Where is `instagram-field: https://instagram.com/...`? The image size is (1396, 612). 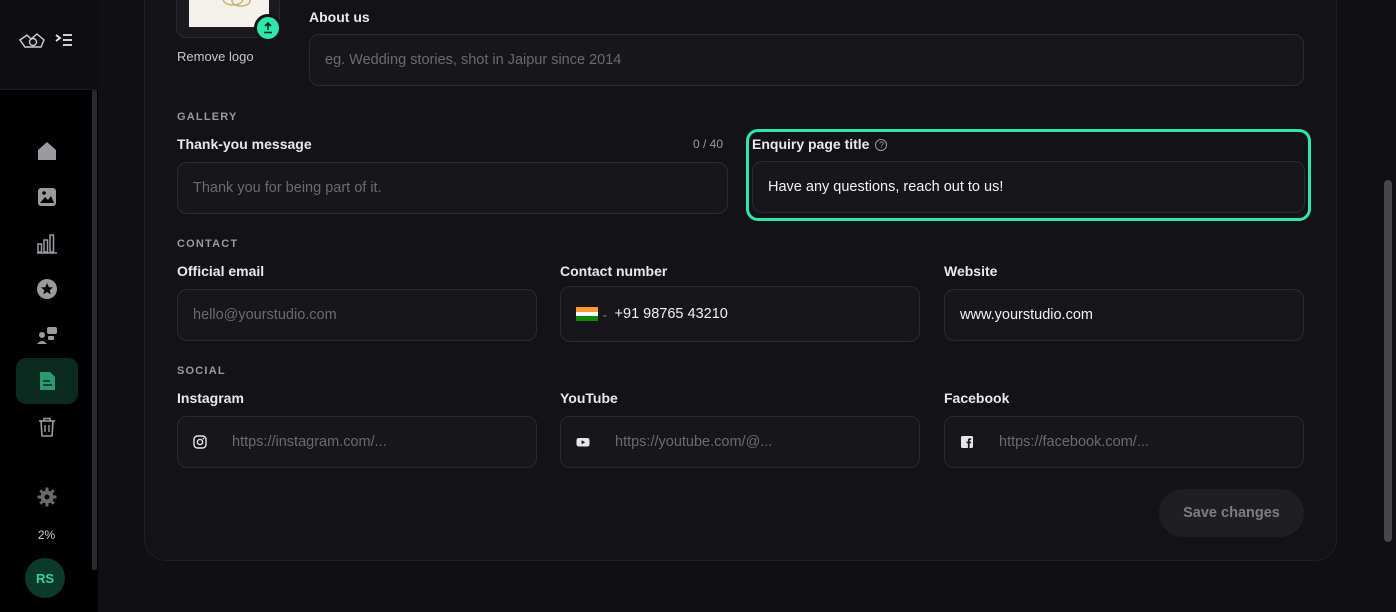 instagram-field: https://instagram.com/... is located at coordinates (357, 442).